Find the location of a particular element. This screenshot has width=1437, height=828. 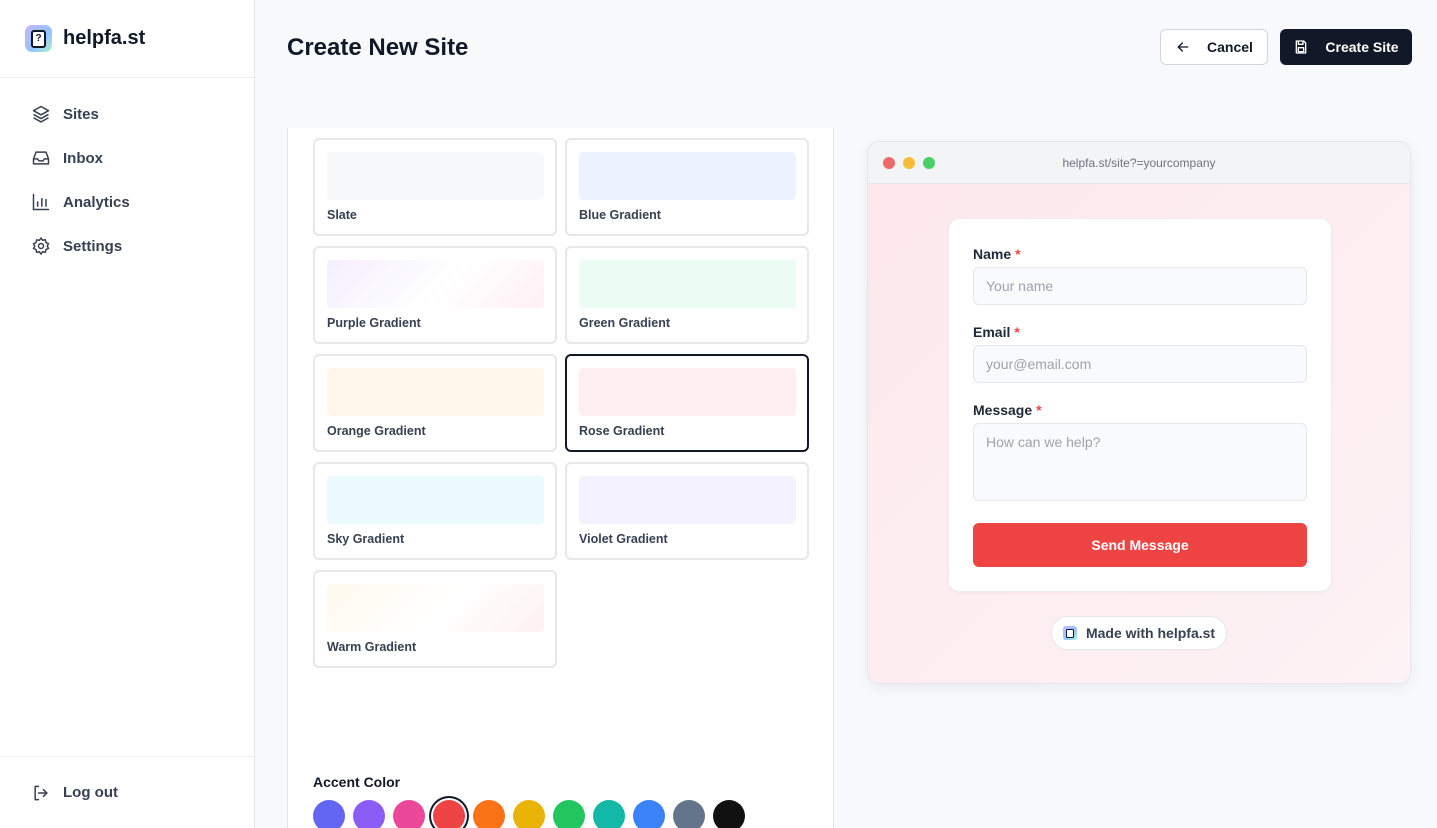

sidebar-item-sites: Sites is located at coordinates (127, 114).